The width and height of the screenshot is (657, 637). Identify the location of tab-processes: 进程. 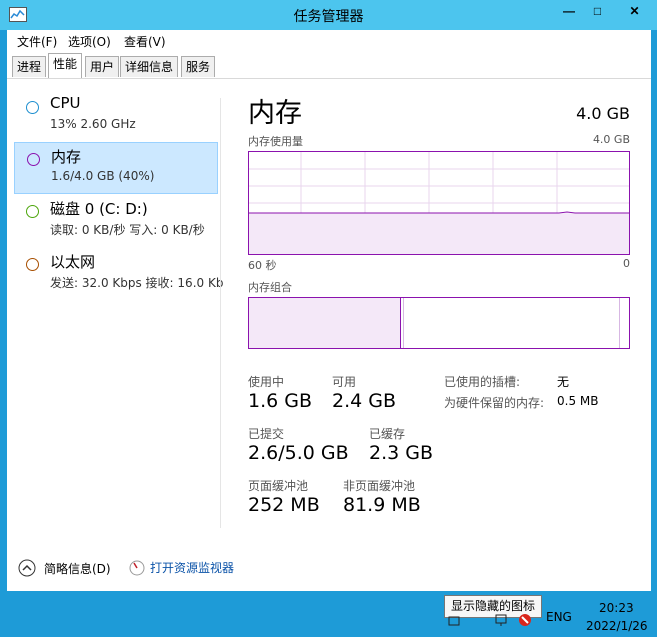
(29, 66).